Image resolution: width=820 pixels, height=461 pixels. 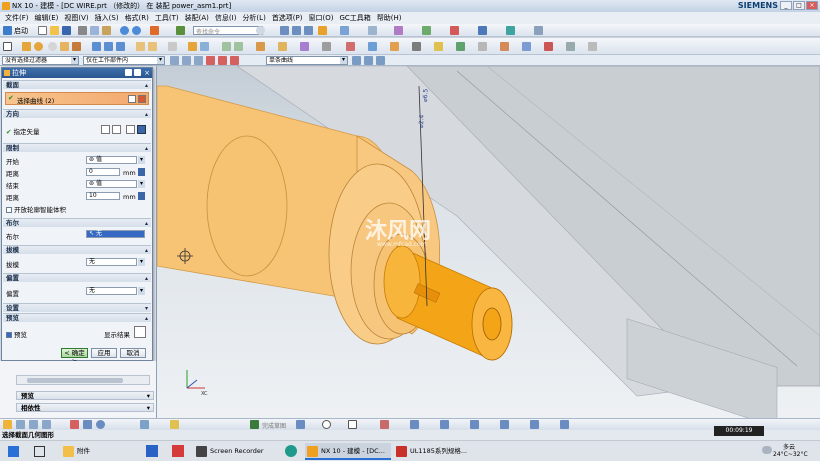 What do you see at coordinates (74, 356) in the screenshot?
I see `ok-button: < 确定 >` at bounding box center [74, 356].